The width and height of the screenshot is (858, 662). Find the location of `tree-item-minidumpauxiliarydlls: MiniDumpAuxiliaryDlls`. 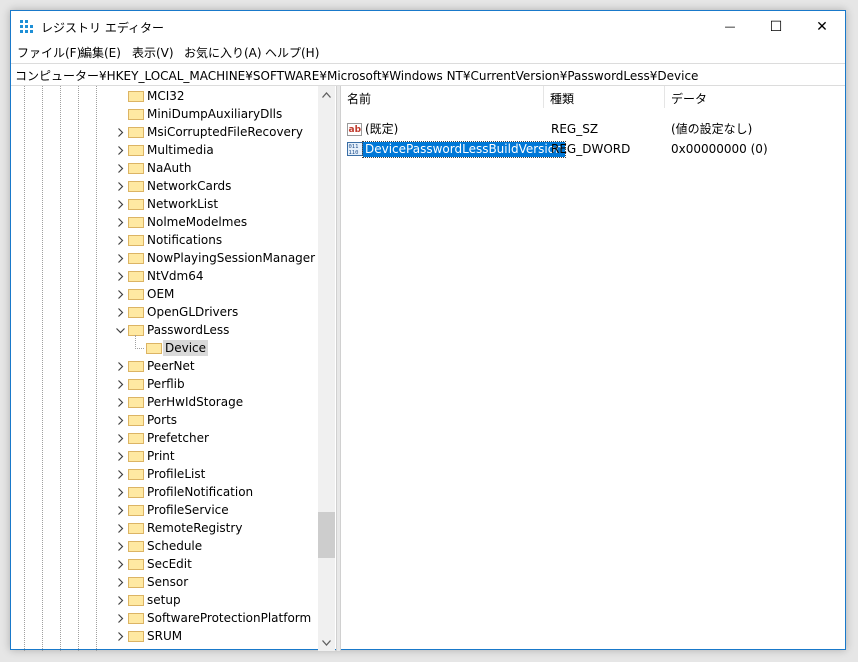

tree-item-minidumpauxiliarydlls: MiniDumpAuxiliaryDlls is located at coordinates (164, 114).